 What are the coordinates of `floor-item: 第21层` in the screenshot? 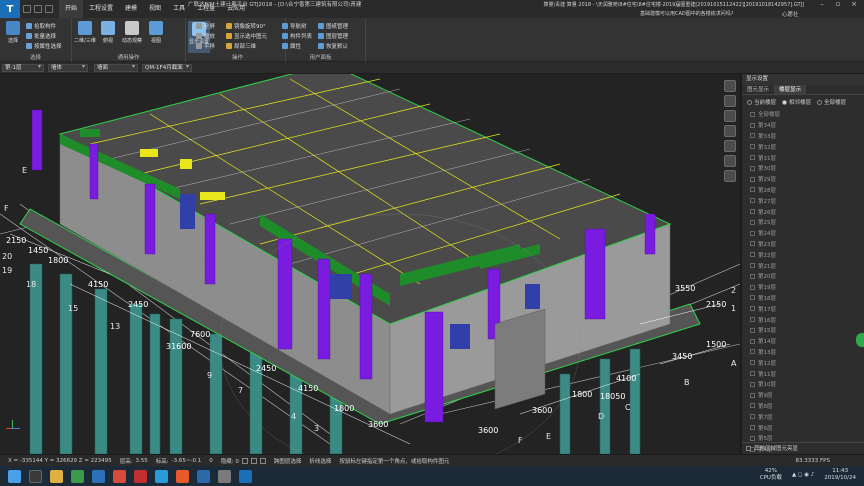 It's located at (807, 265).